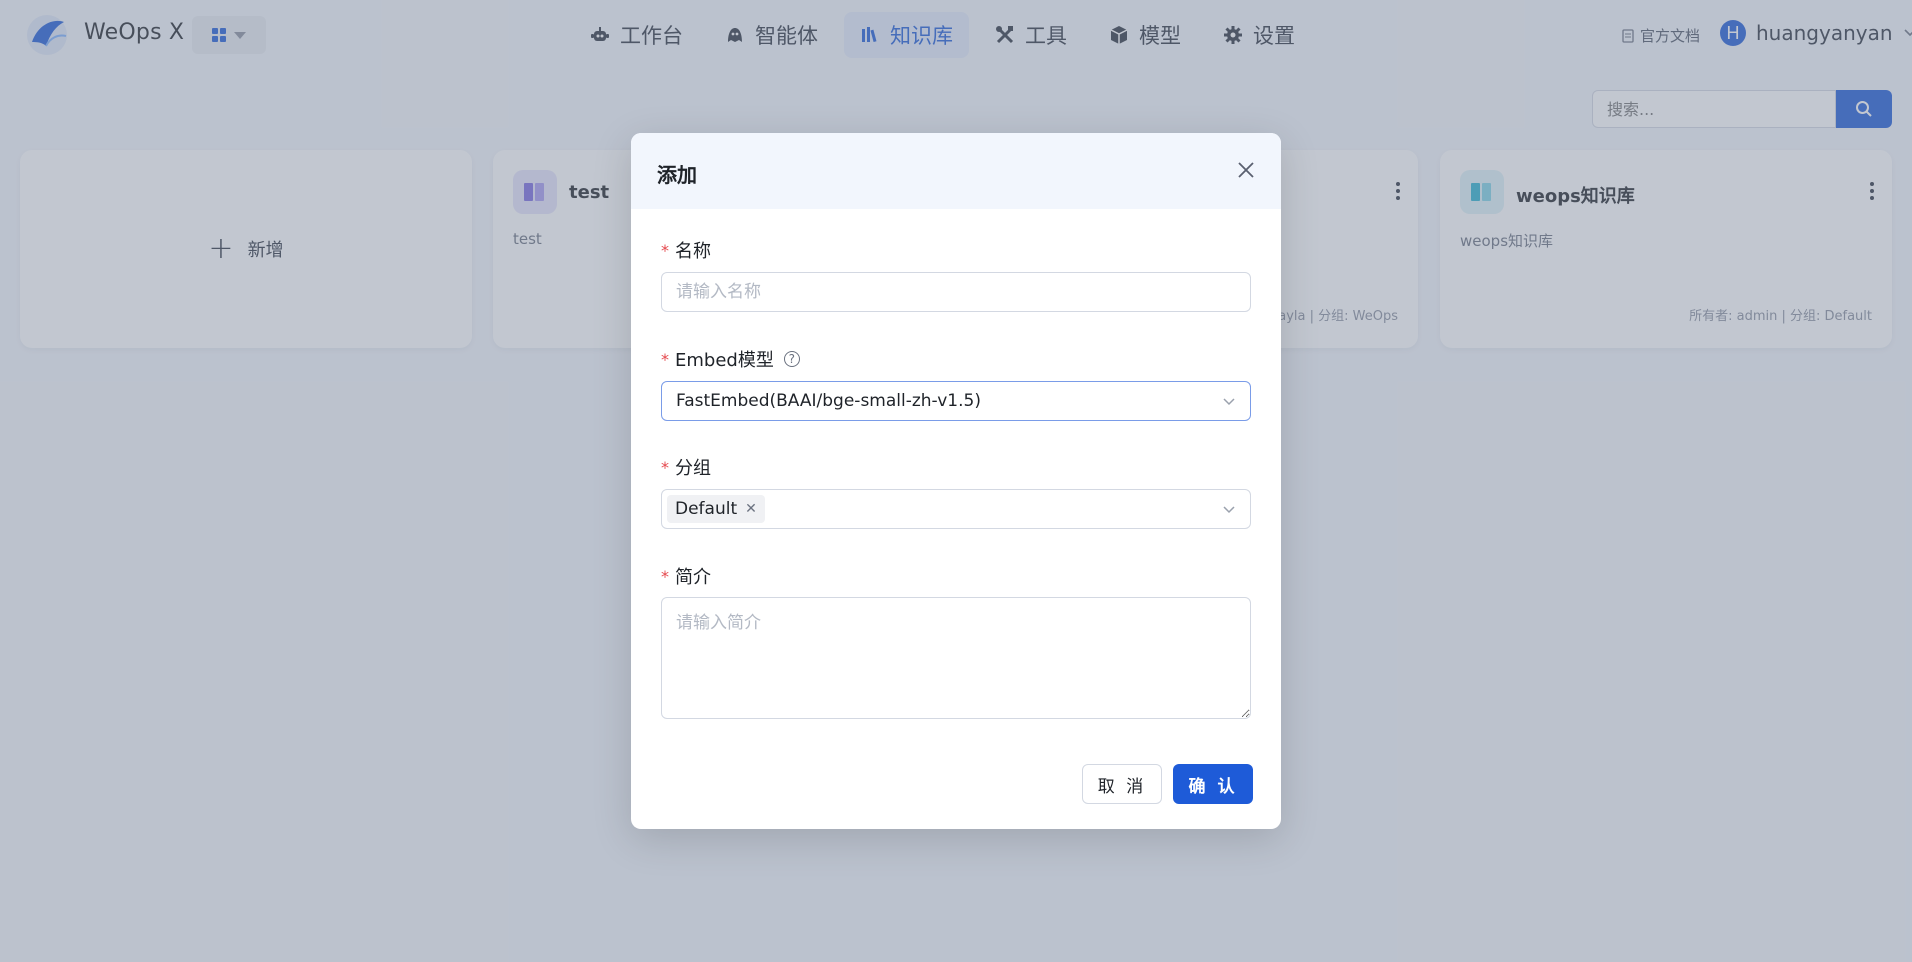 The width and height of the screenshot is (1912, 962). Describe the element at coordinates (1246, 170) in the screenshot. I see `close-icon` at that location.